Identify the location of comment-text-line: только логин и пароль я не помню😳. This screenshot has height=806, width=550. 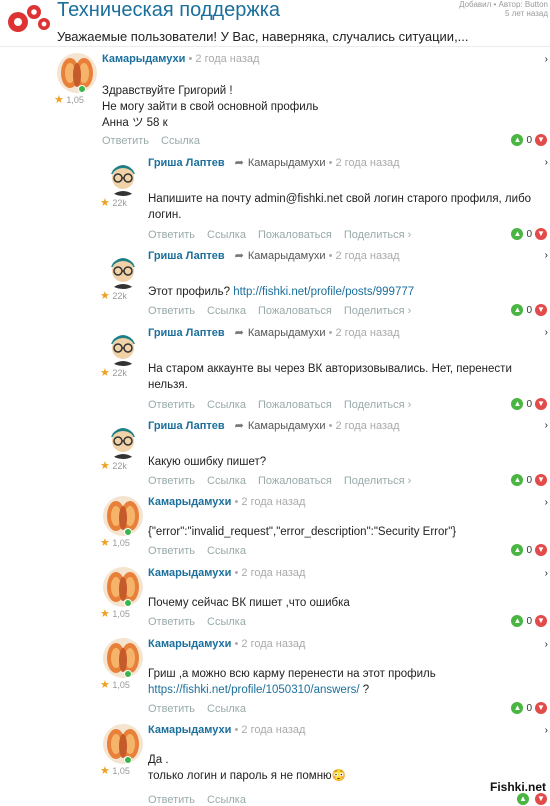
(247, 776).